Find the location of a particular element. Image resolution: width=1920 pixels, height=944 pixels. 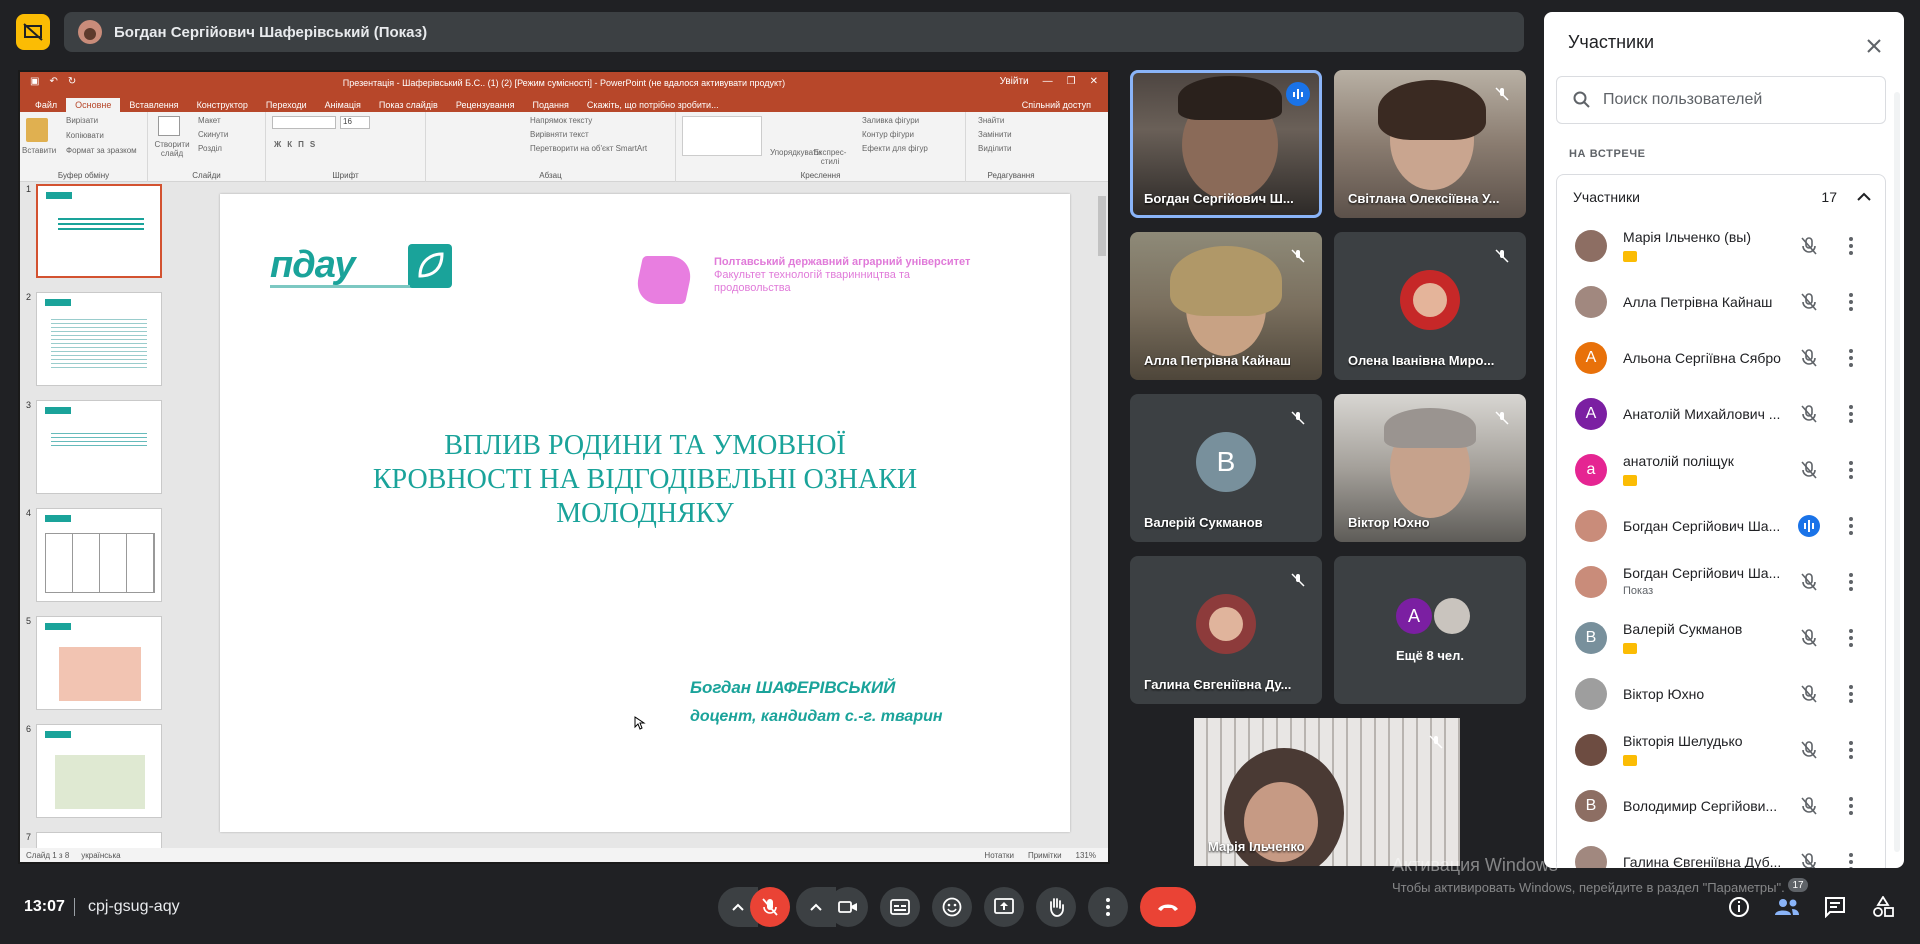

tab-view: Подання is located at coordinates (551, 105).